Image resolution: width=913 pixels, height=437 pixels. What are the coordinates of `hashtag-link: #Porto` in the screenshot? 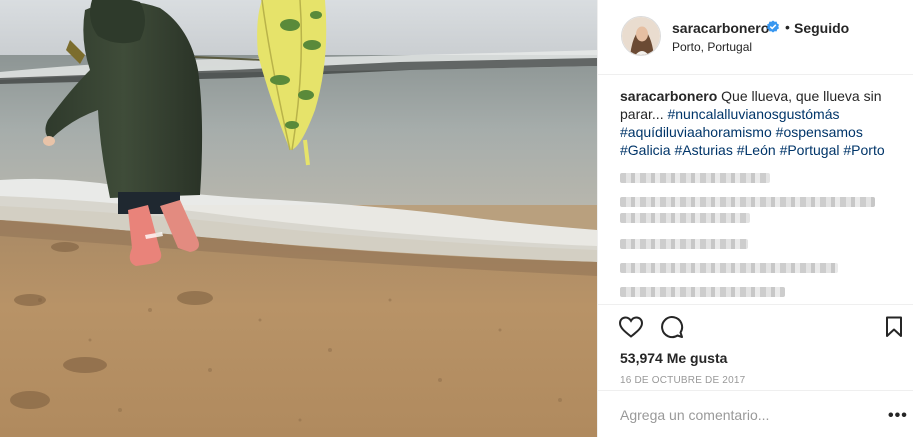 It's located at (863, 150).